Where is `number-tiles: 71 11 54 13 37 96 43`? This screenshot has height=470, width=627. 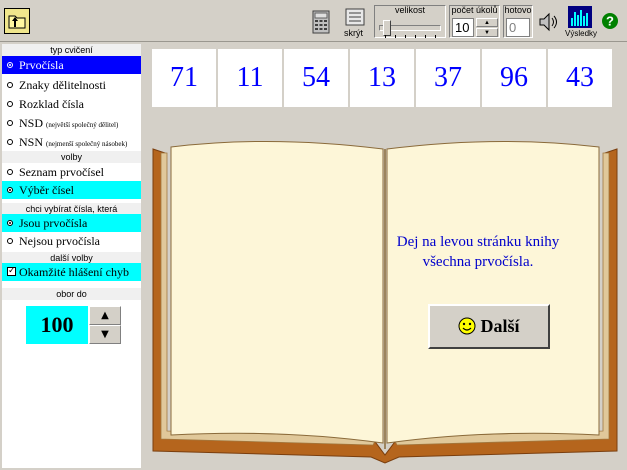
number-tiles: 71 11 54 13 37 96 43 is located at coordinates (382, 79).